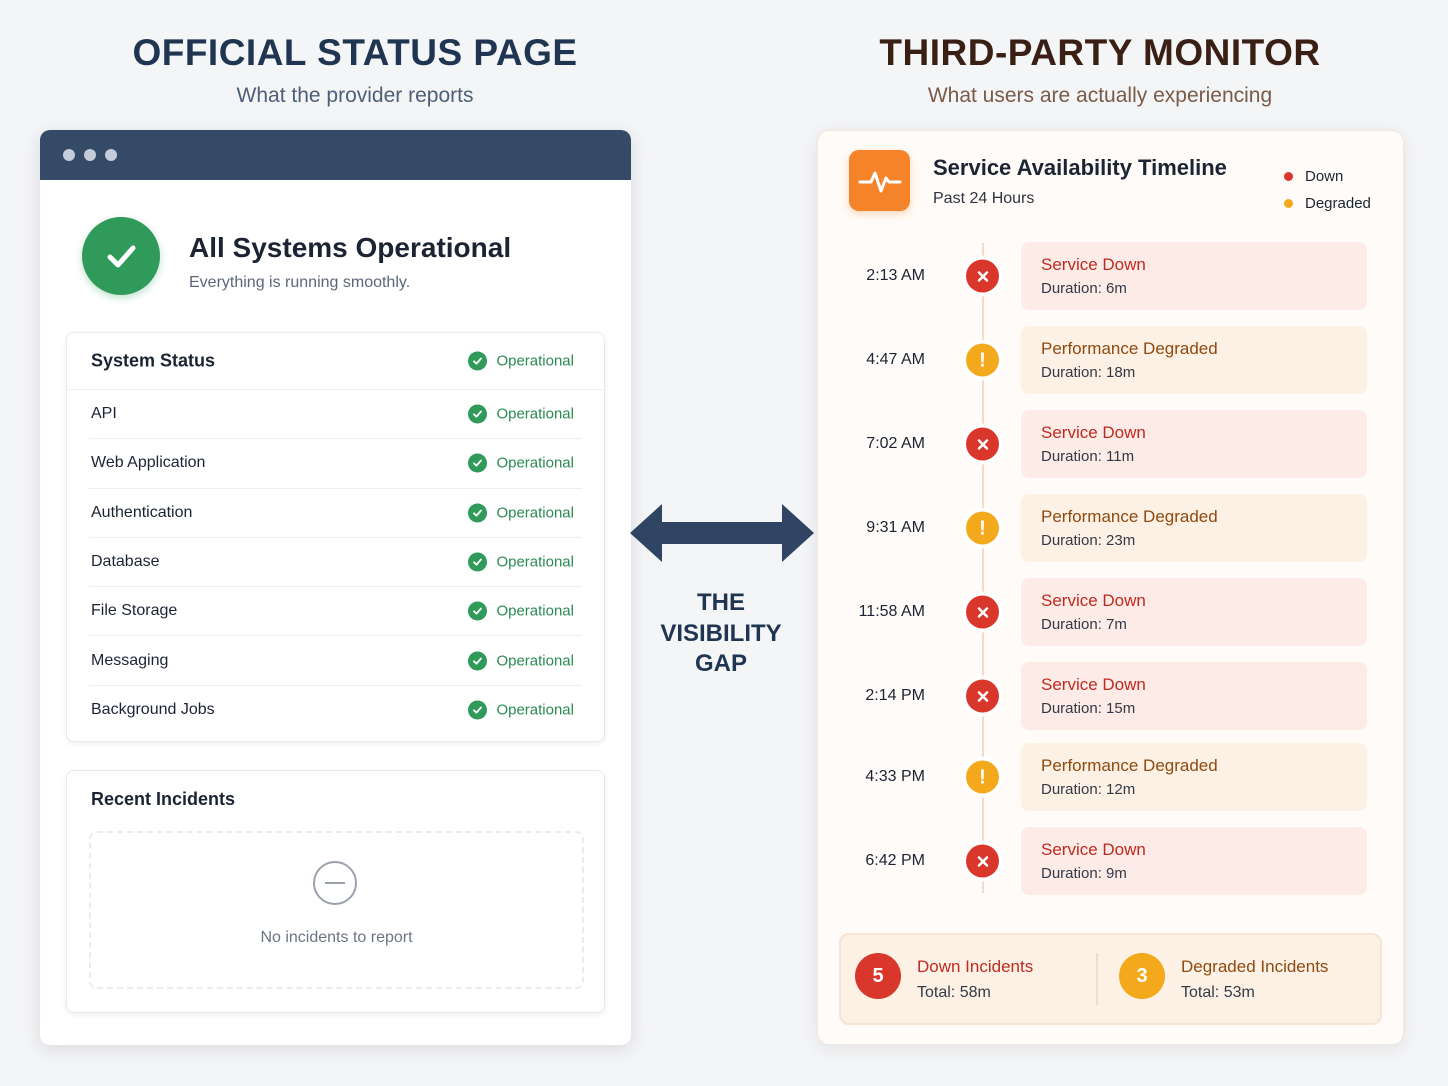 The image size is (1448, 1086). Describe the element at coordinates (1255, 966) in the screenshot. I see `degraded-incidents-label: Degraded Incidents` at that location.